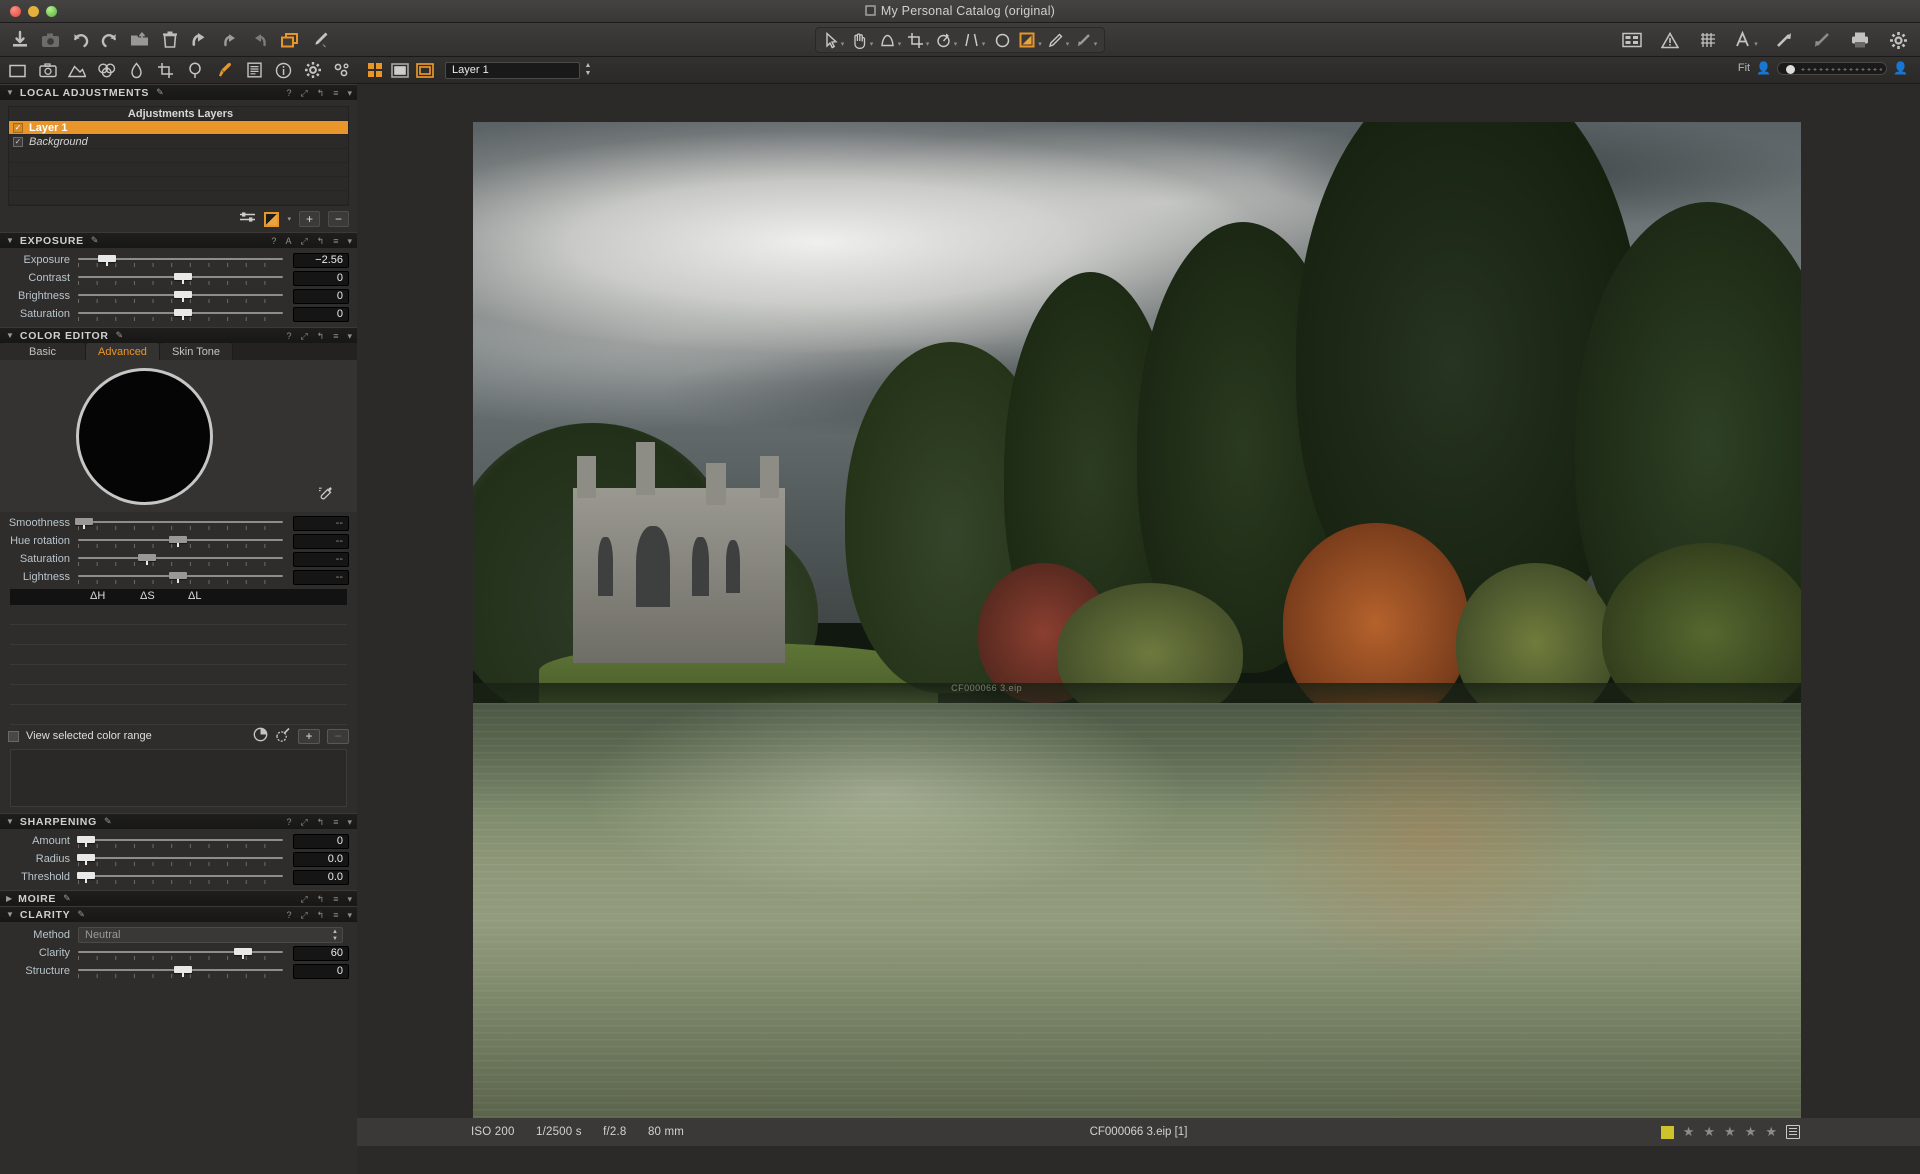  Describe the element at coordinates (18, 141) in the screenshot. I see `layer-visibility-checkbox: ✓` at that location.